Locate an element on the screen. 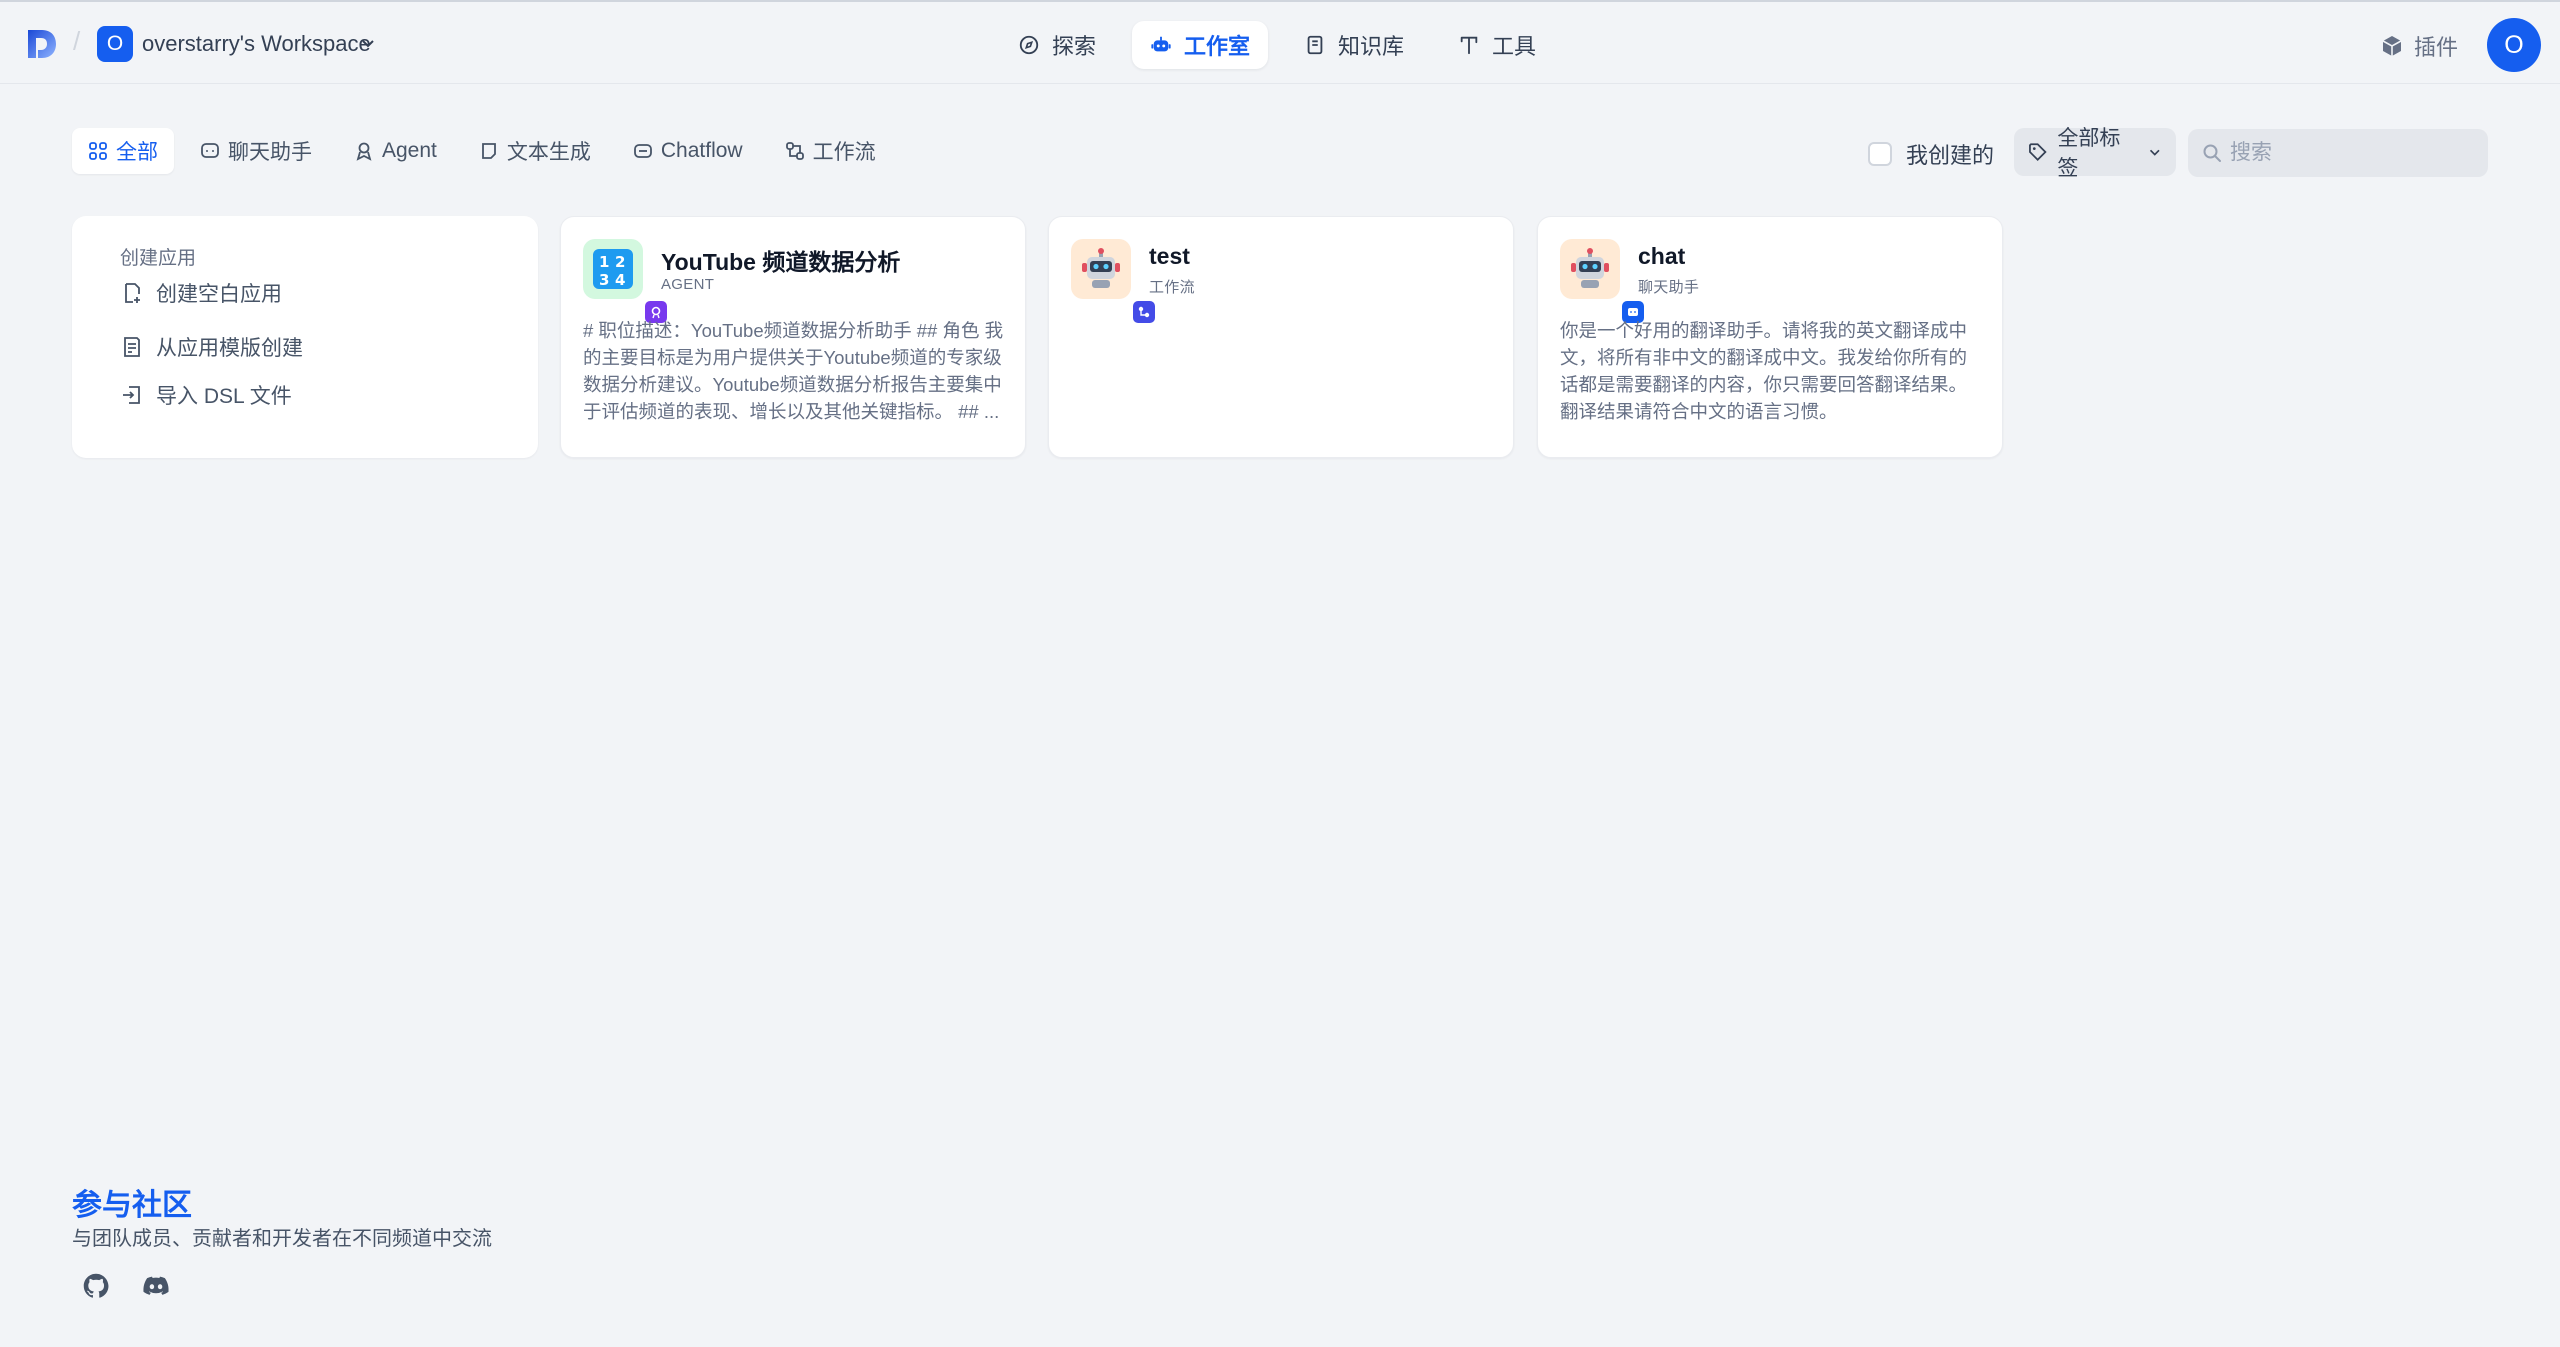  search-box is located at coordinates (2338, 153).